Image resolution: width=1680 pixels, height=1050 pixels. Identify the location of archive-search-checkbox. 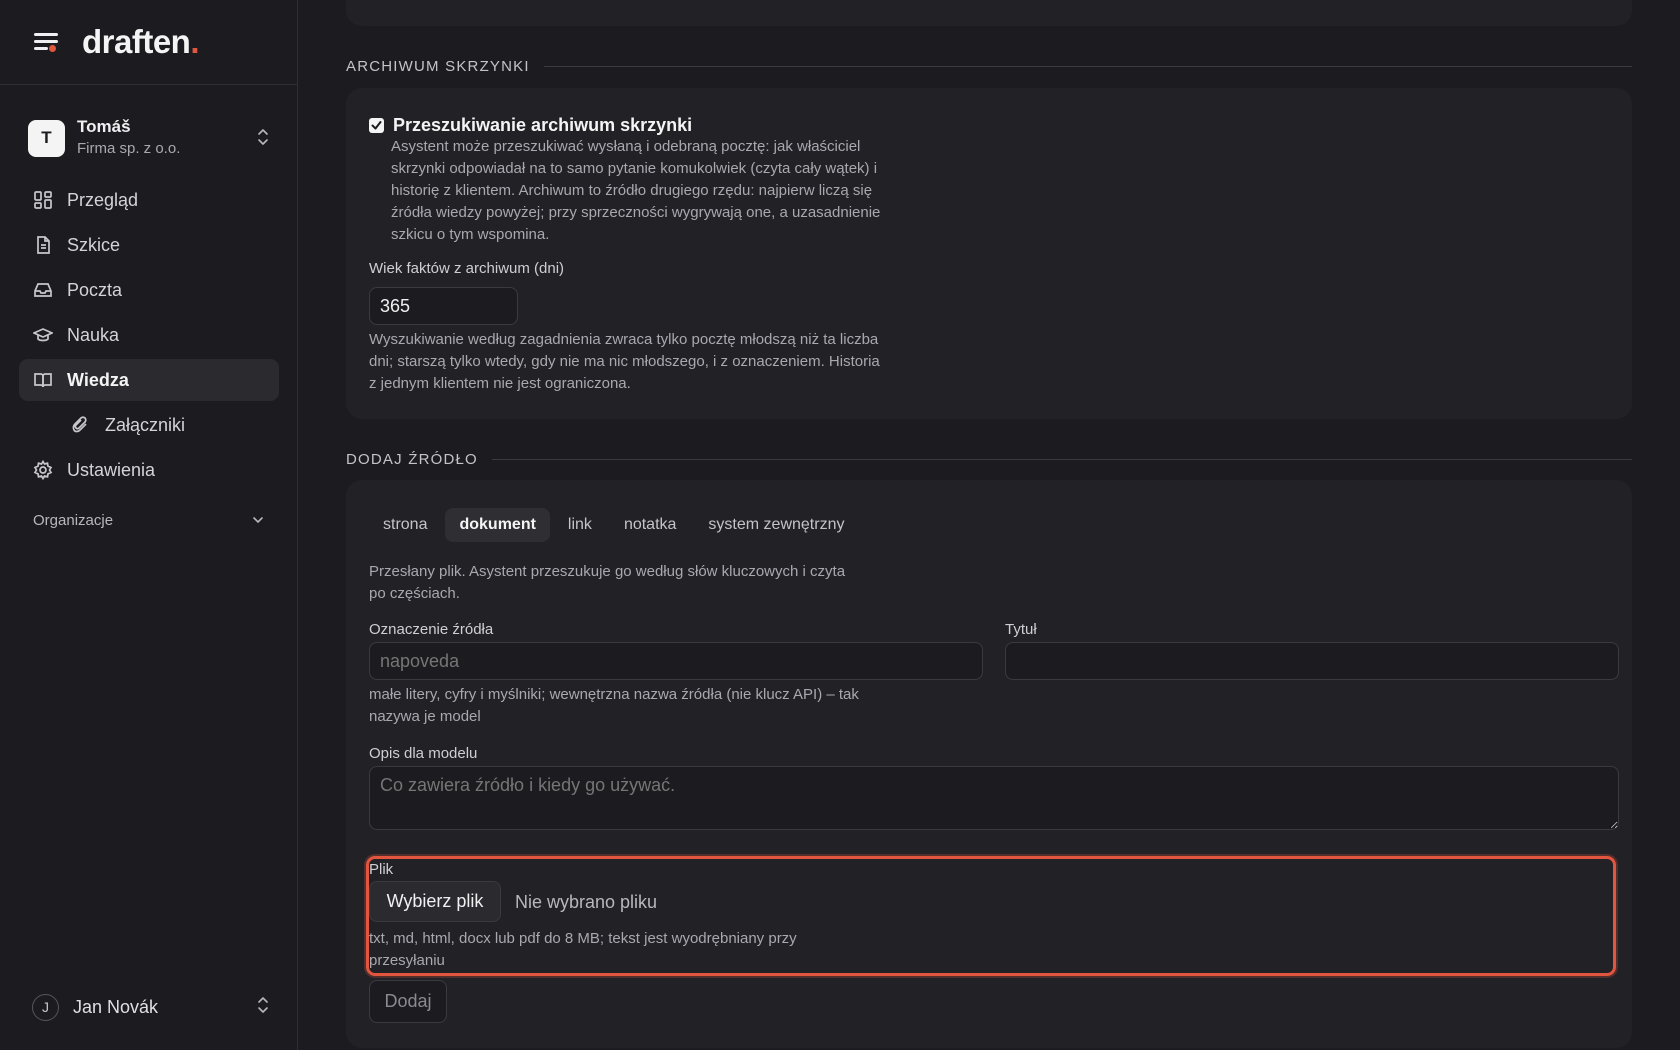
(376, 125).